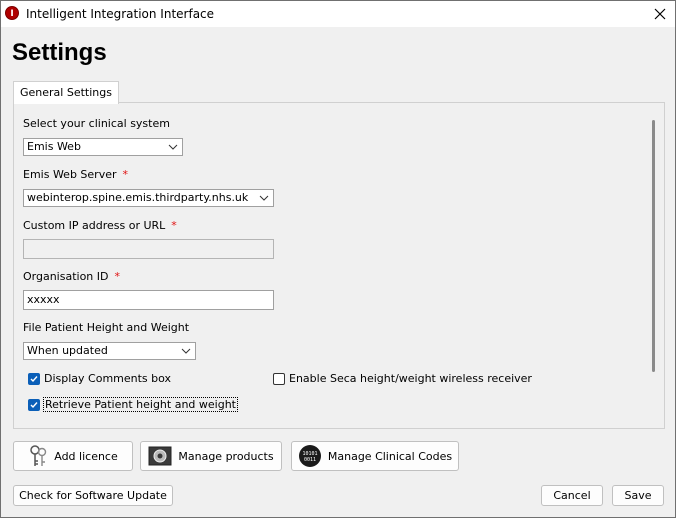 The height and width of the screenshot is (518, 676). Describe the element at coordinates (160, 456) in the screenshot. I see `products-icon` at that location.